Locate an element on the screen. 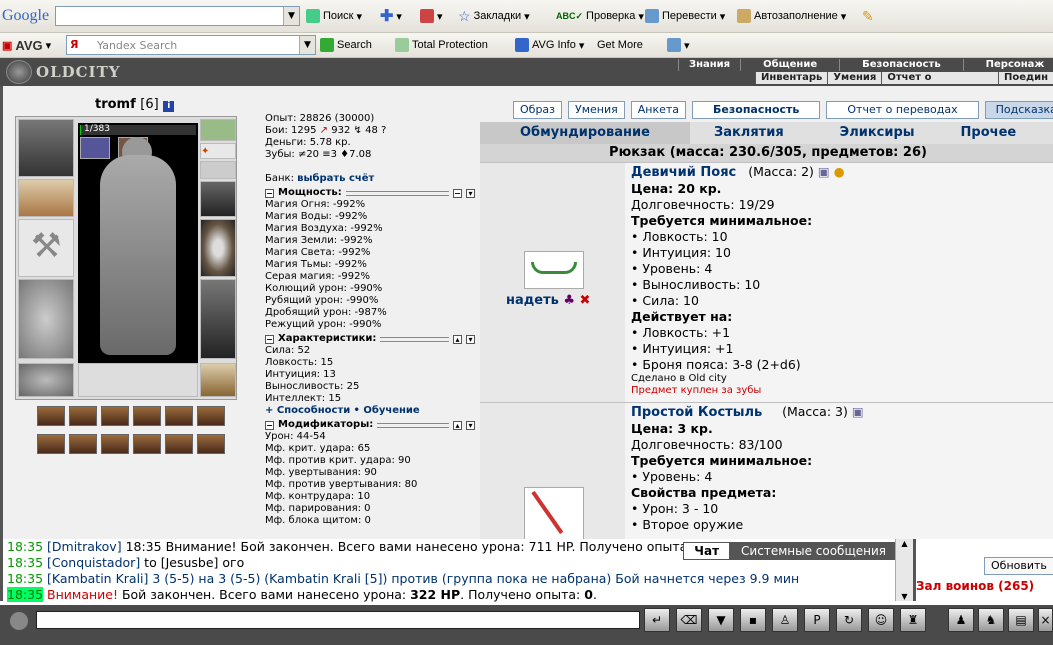  tab-system-messages: Системные сообщения is located at coordinates (813, 551).